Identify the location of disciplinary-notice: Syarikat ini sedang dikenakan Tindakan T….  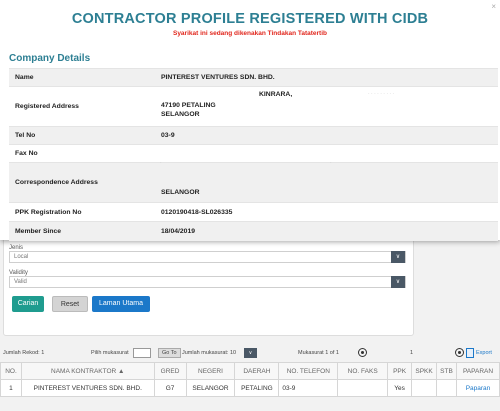
(249, 33).